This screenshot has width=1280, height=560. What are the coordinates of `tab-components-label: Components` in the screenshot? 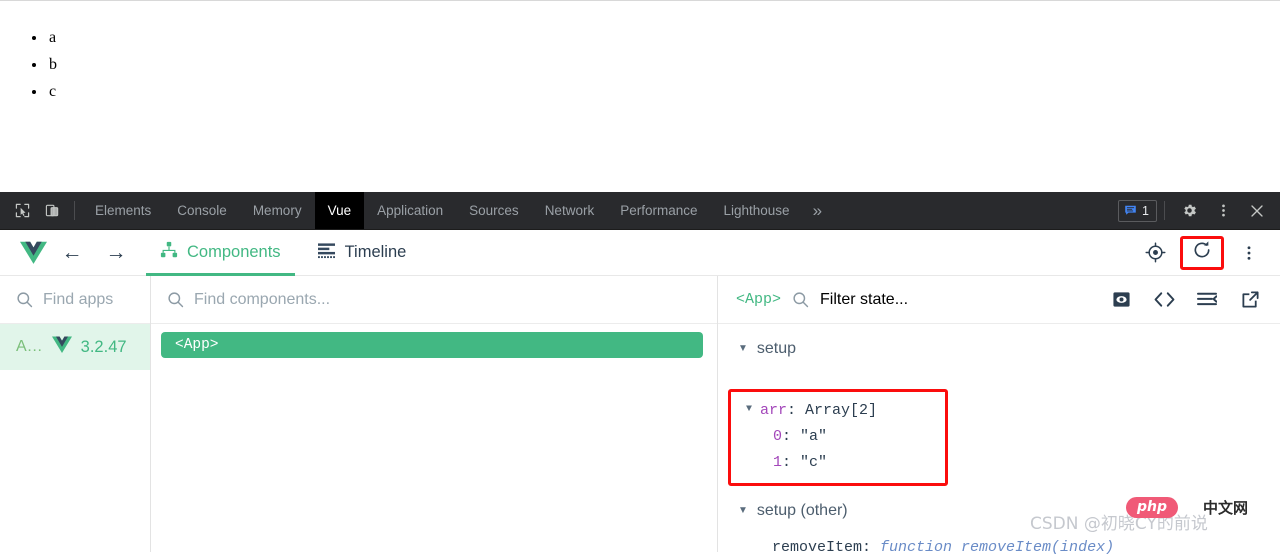 It's located at (234, 252).